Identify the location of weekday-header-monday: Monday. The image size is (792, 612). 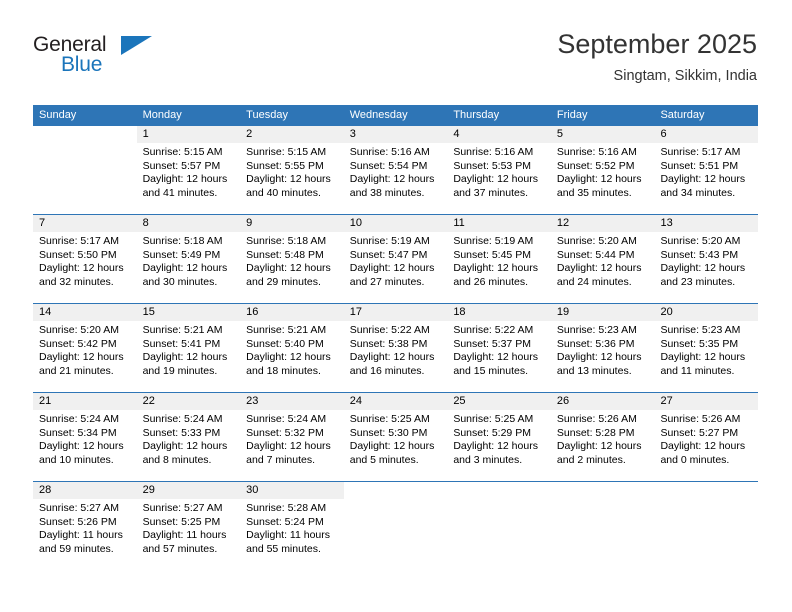
(162, 115).